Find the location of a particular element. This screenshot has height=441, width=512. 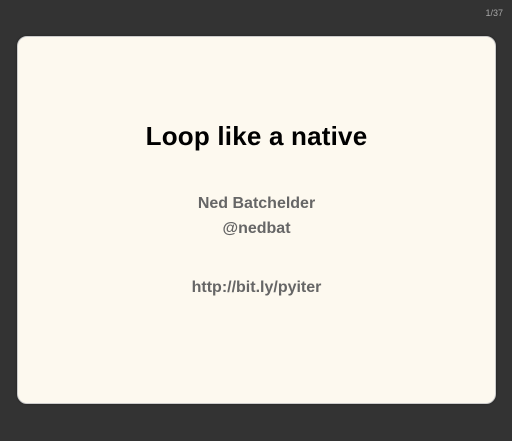

slide-title: Loop like a native is located at coordinates (256, 136).